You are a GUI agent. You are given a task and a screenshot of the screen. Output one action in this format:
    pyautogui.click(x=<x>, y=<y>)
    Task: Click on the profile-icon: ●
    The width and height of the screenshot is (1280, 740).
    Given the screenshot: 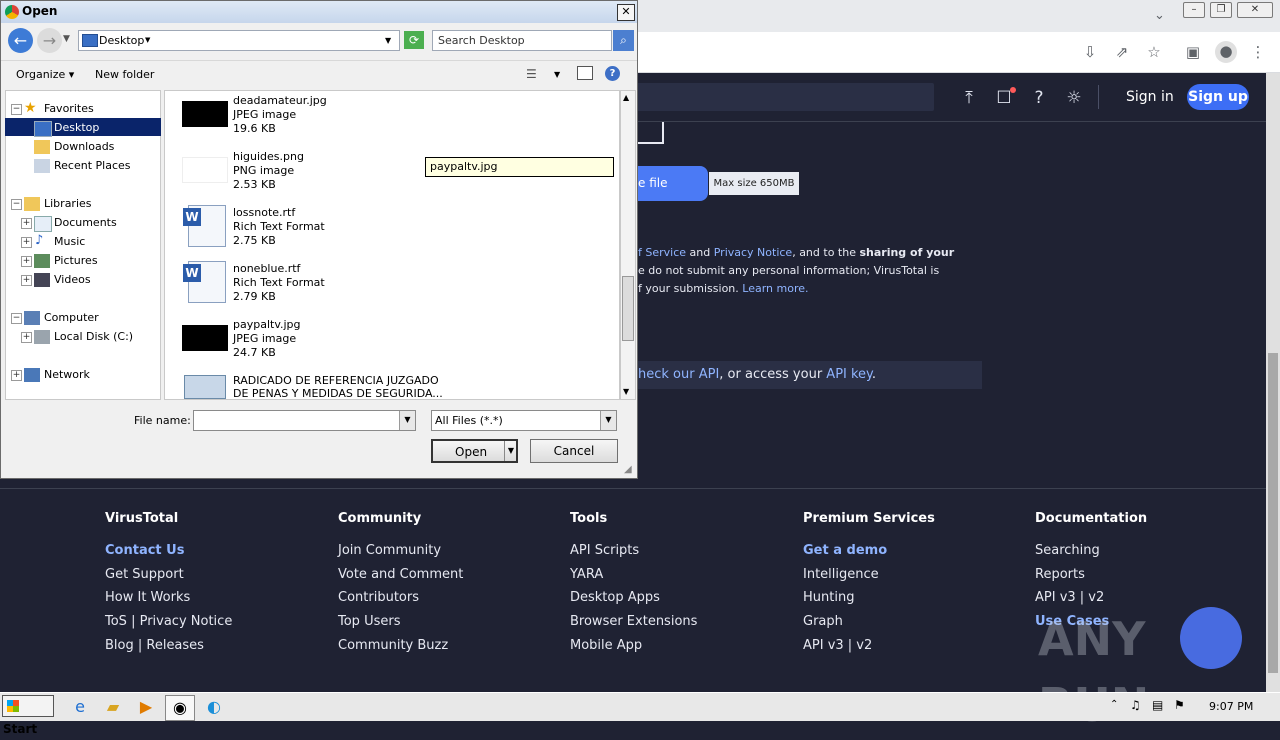 What is the action you would take?
    pyautogui.click(x=1226, y=52)
    